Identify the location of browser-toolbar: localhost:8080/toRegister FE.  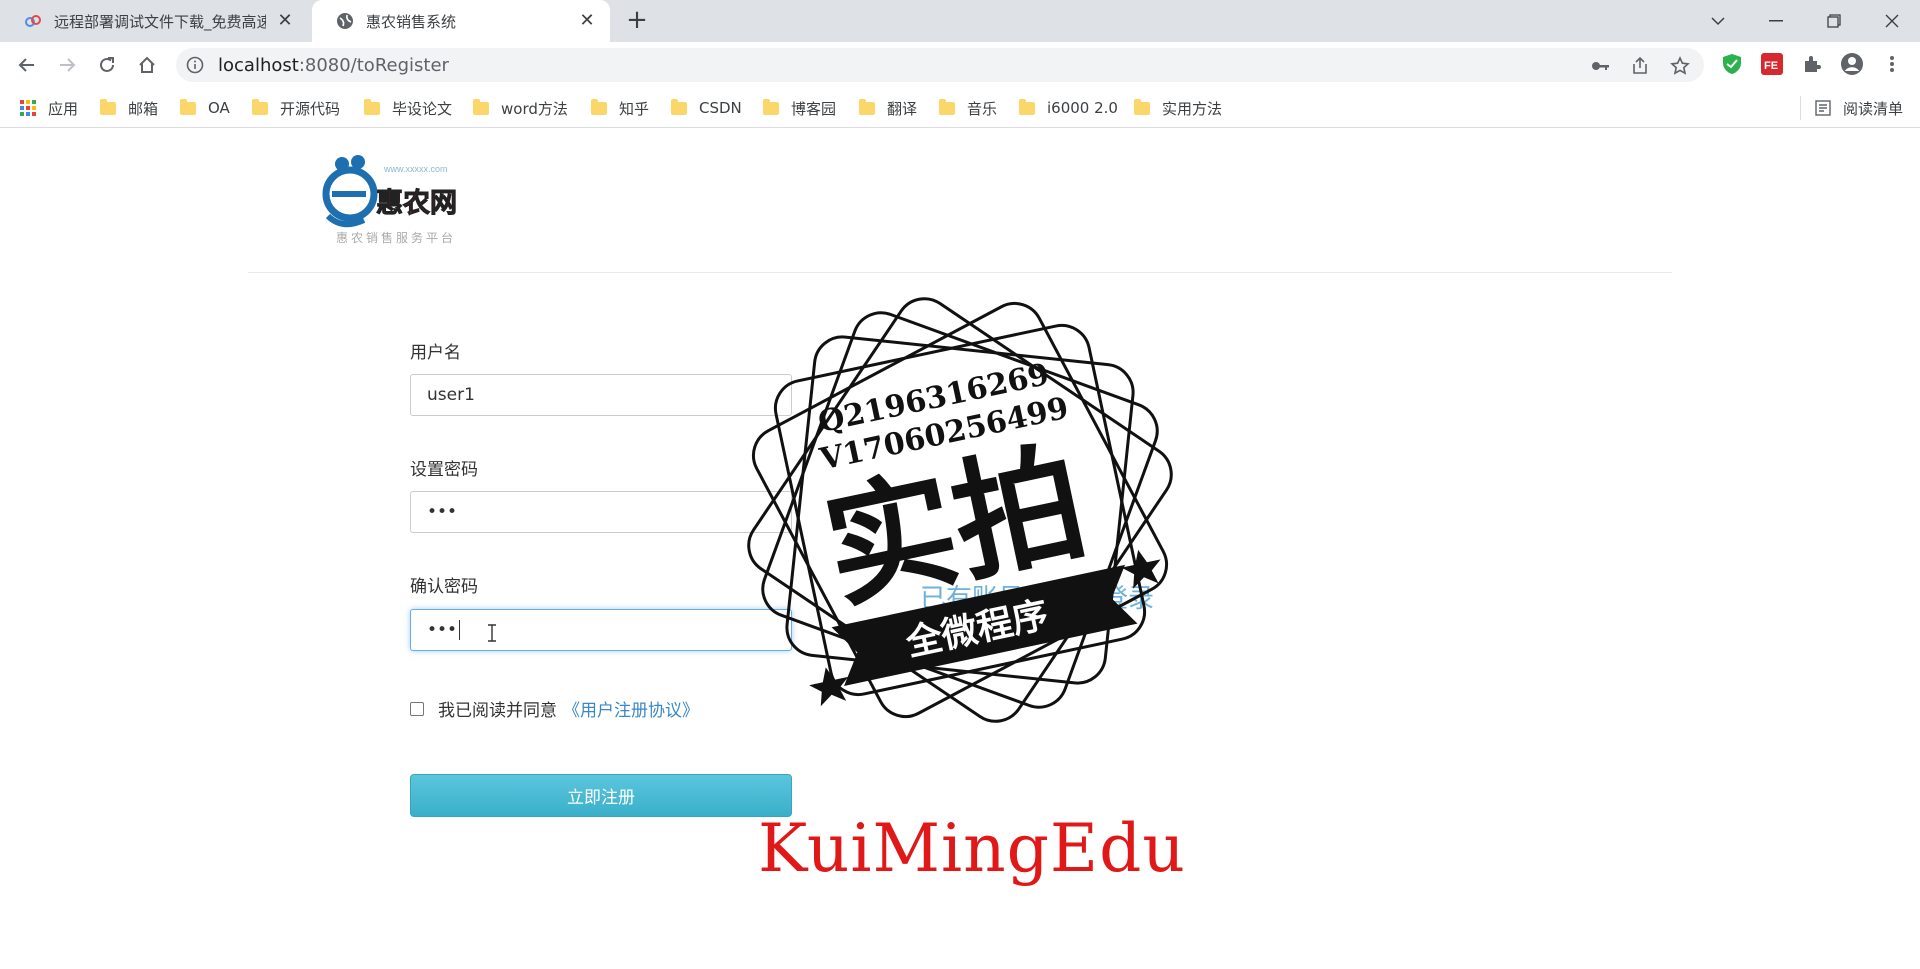
(960, 65).